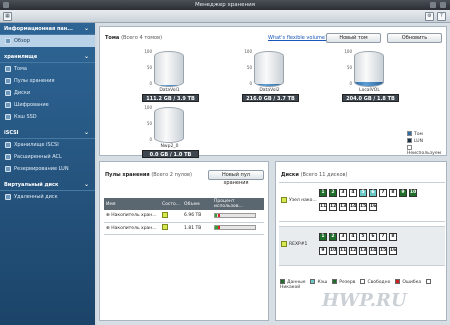 The width and height of the screenshot is (450, 325). I want to click on new-volume-button: Новый том, so click(353, 38).